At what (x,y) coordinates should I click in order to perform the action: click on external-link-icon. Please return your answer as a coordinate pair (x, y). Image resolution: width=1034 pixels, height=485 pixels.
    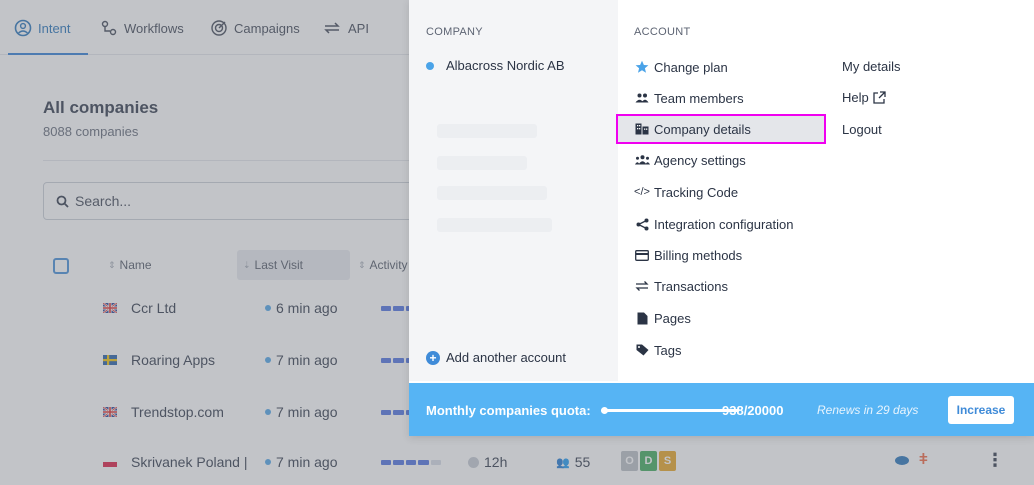
    Looking at the image, I should click on (879, 97).